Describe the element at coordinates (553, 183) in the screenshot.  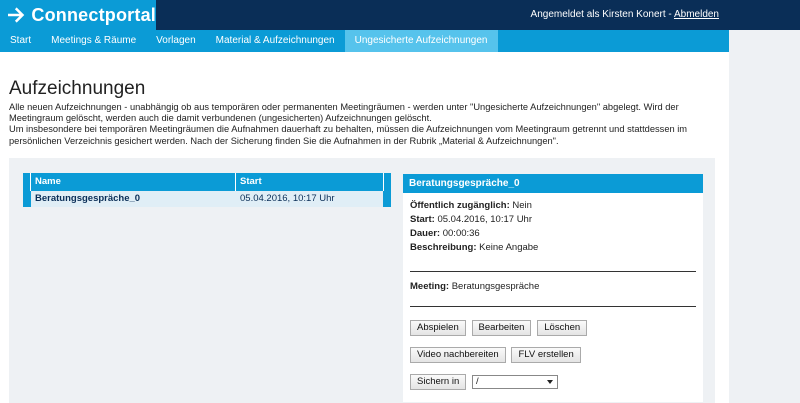
I see `detail-title: Beratungsgespräche_0` at that location.